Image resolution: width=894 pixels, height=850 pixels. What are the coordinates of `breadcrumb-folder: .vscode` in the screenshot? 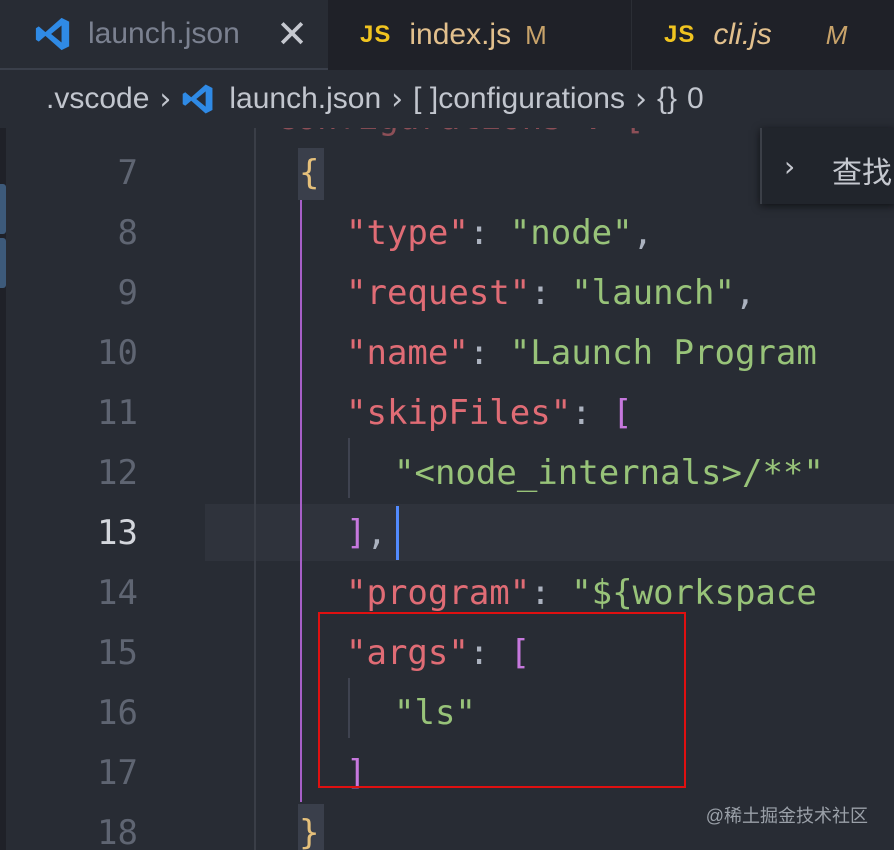 It's located at (97, 99).